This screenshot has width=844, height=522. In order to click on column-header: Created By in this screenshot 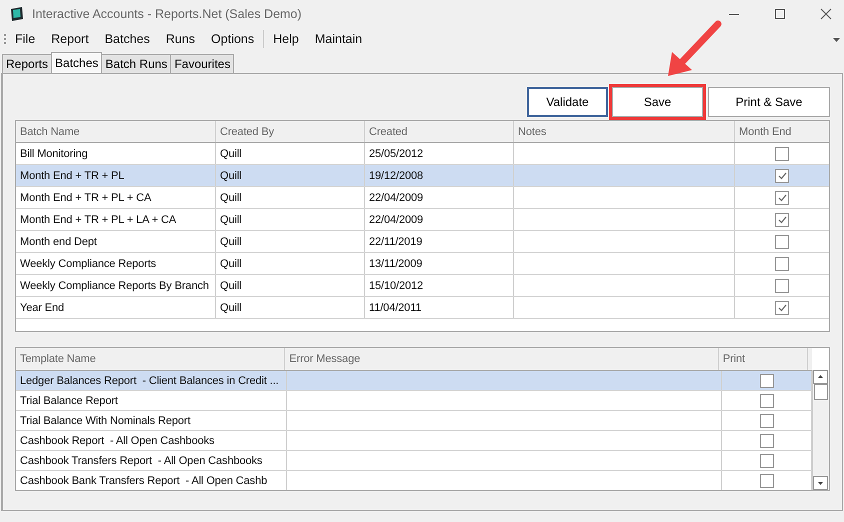, I will do `click(290, 131)`.